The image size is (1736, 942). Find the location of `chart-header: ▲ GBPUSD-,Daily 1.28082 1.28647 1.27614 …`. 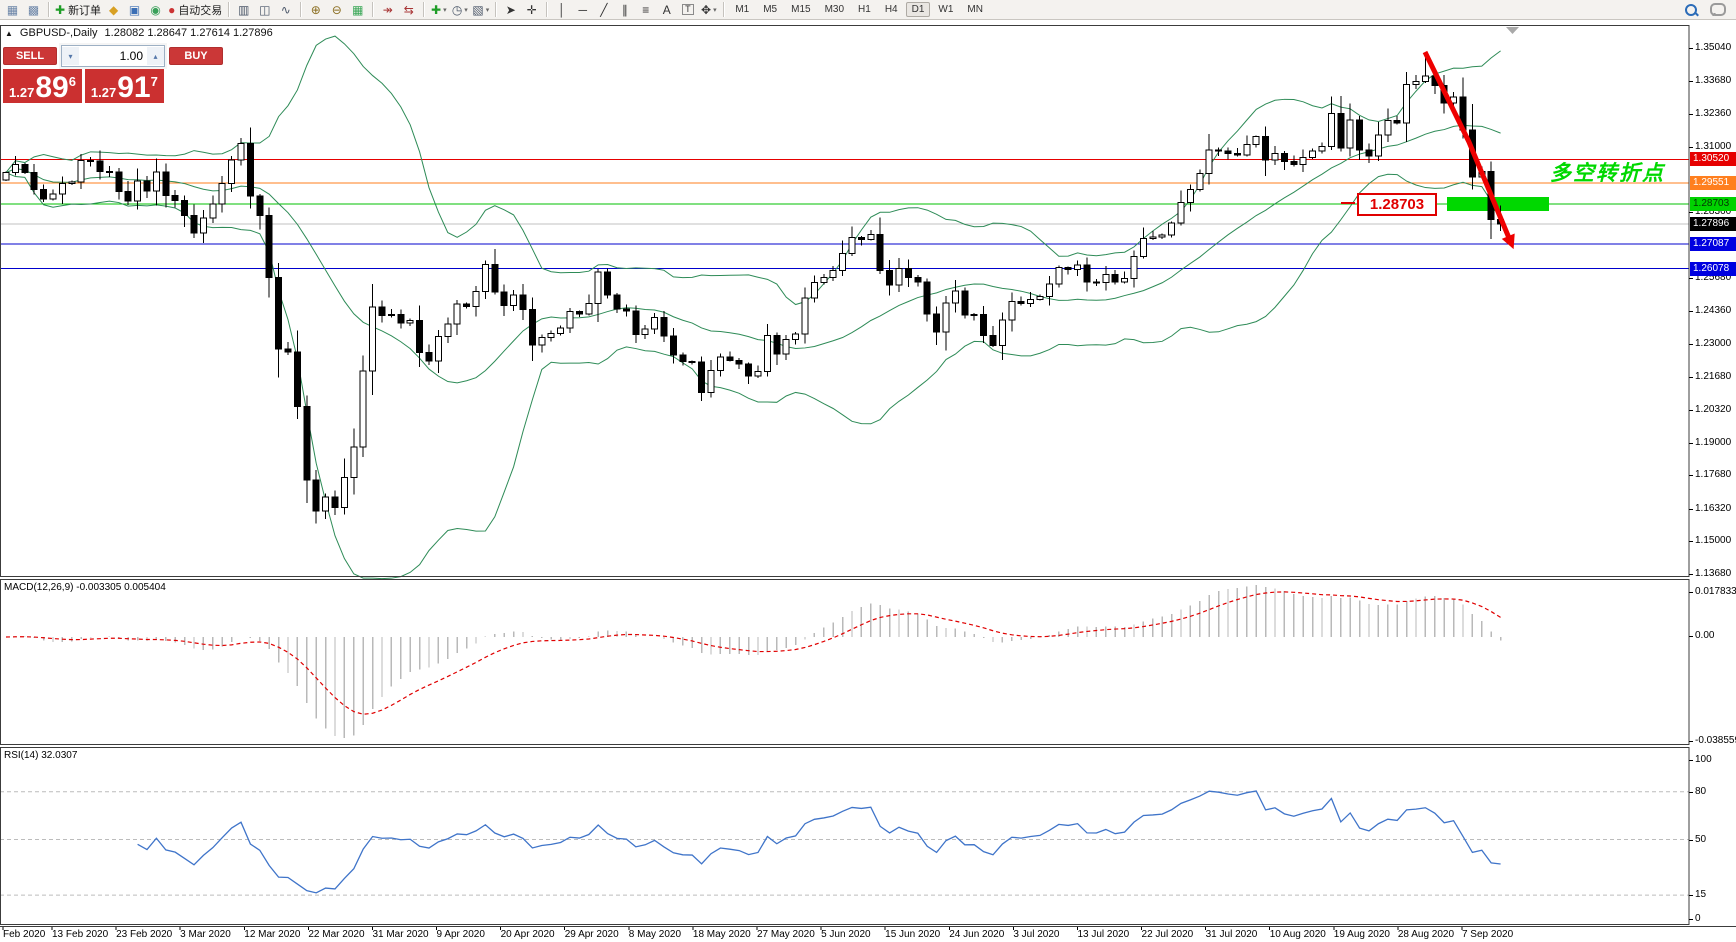

chart-header: ▲ GBPUSD-,Daily 1.28082 1.28647 1.27614 … is located at coordinates (139, 33).